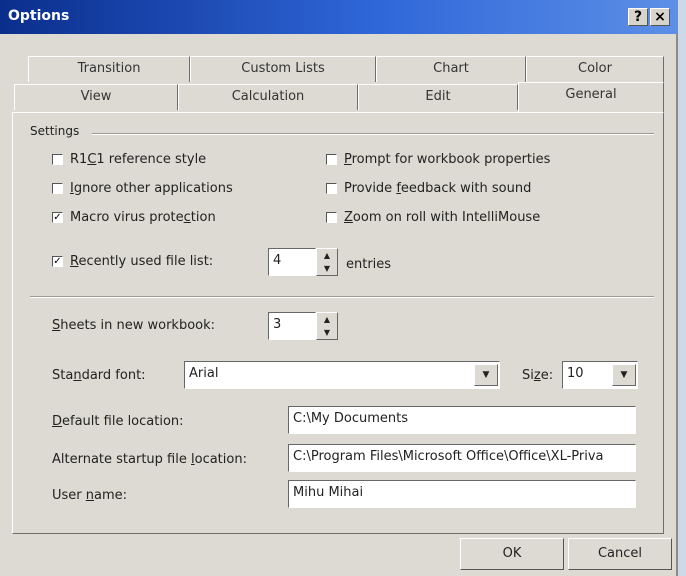 The width and height of the screenshot is (686, 576). I want to click on close-button: ×, so click(660, 17).